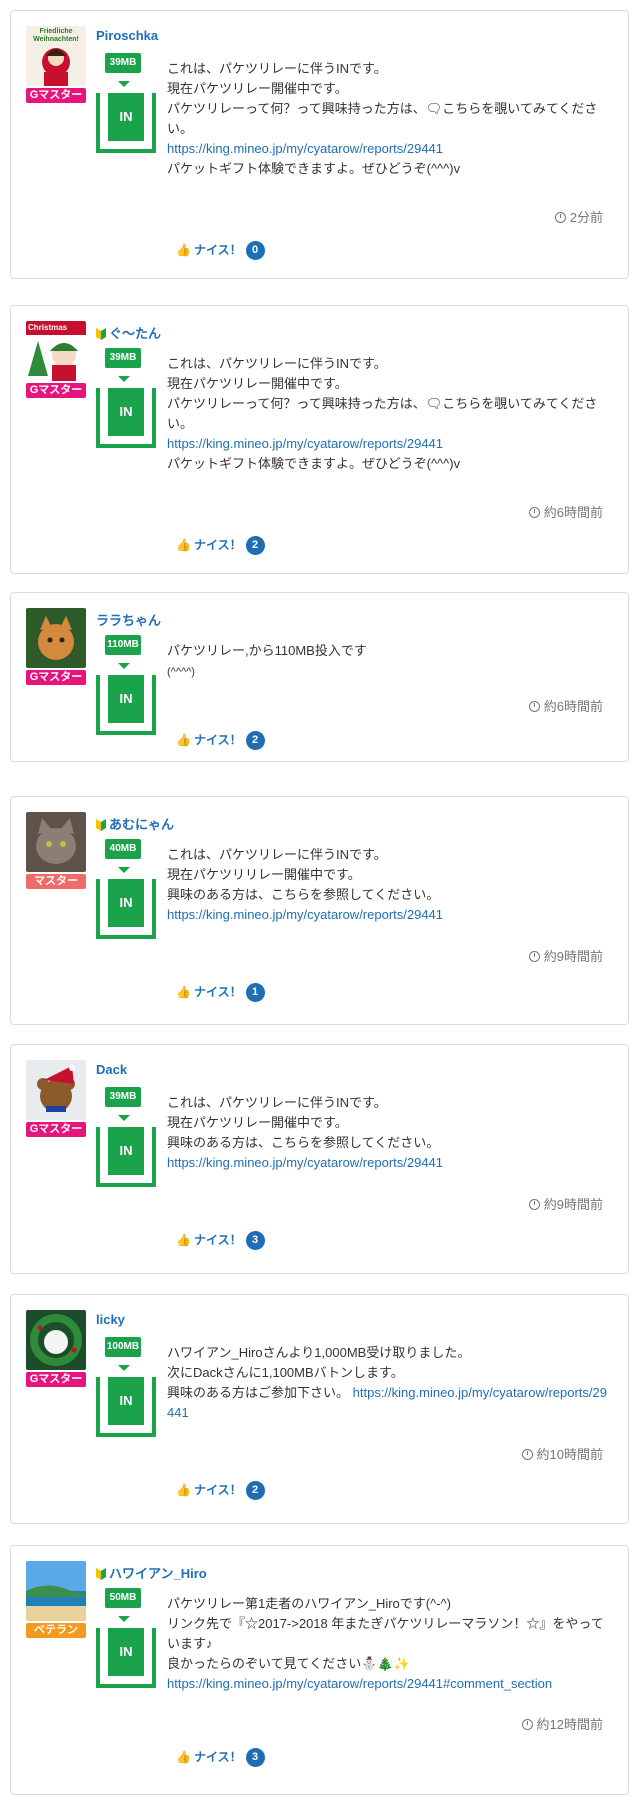  Describe the element at coordinates (258, 1392) in the screenshot. I see `message-line: 興味のある方はご参加下さい。` at that location.